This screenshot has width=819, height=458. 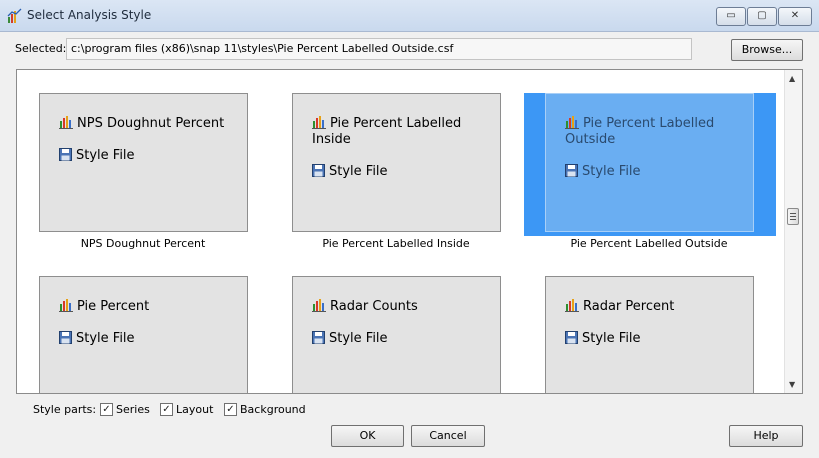 What do you see at coordinates (104, 306) in the screenshot?
I see `style-name: Pie Percent` at bounding box center [104, 306].